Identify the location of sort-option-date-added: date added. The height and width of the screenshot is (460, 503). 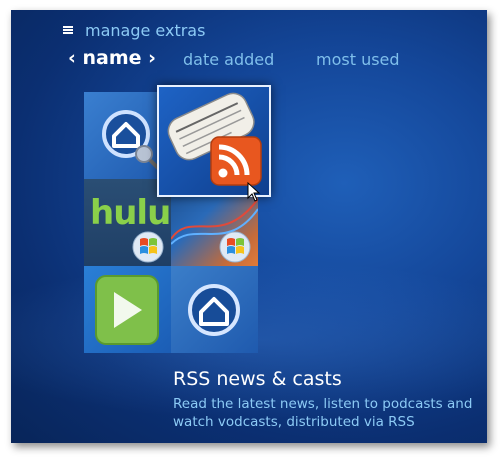
(228, 59).